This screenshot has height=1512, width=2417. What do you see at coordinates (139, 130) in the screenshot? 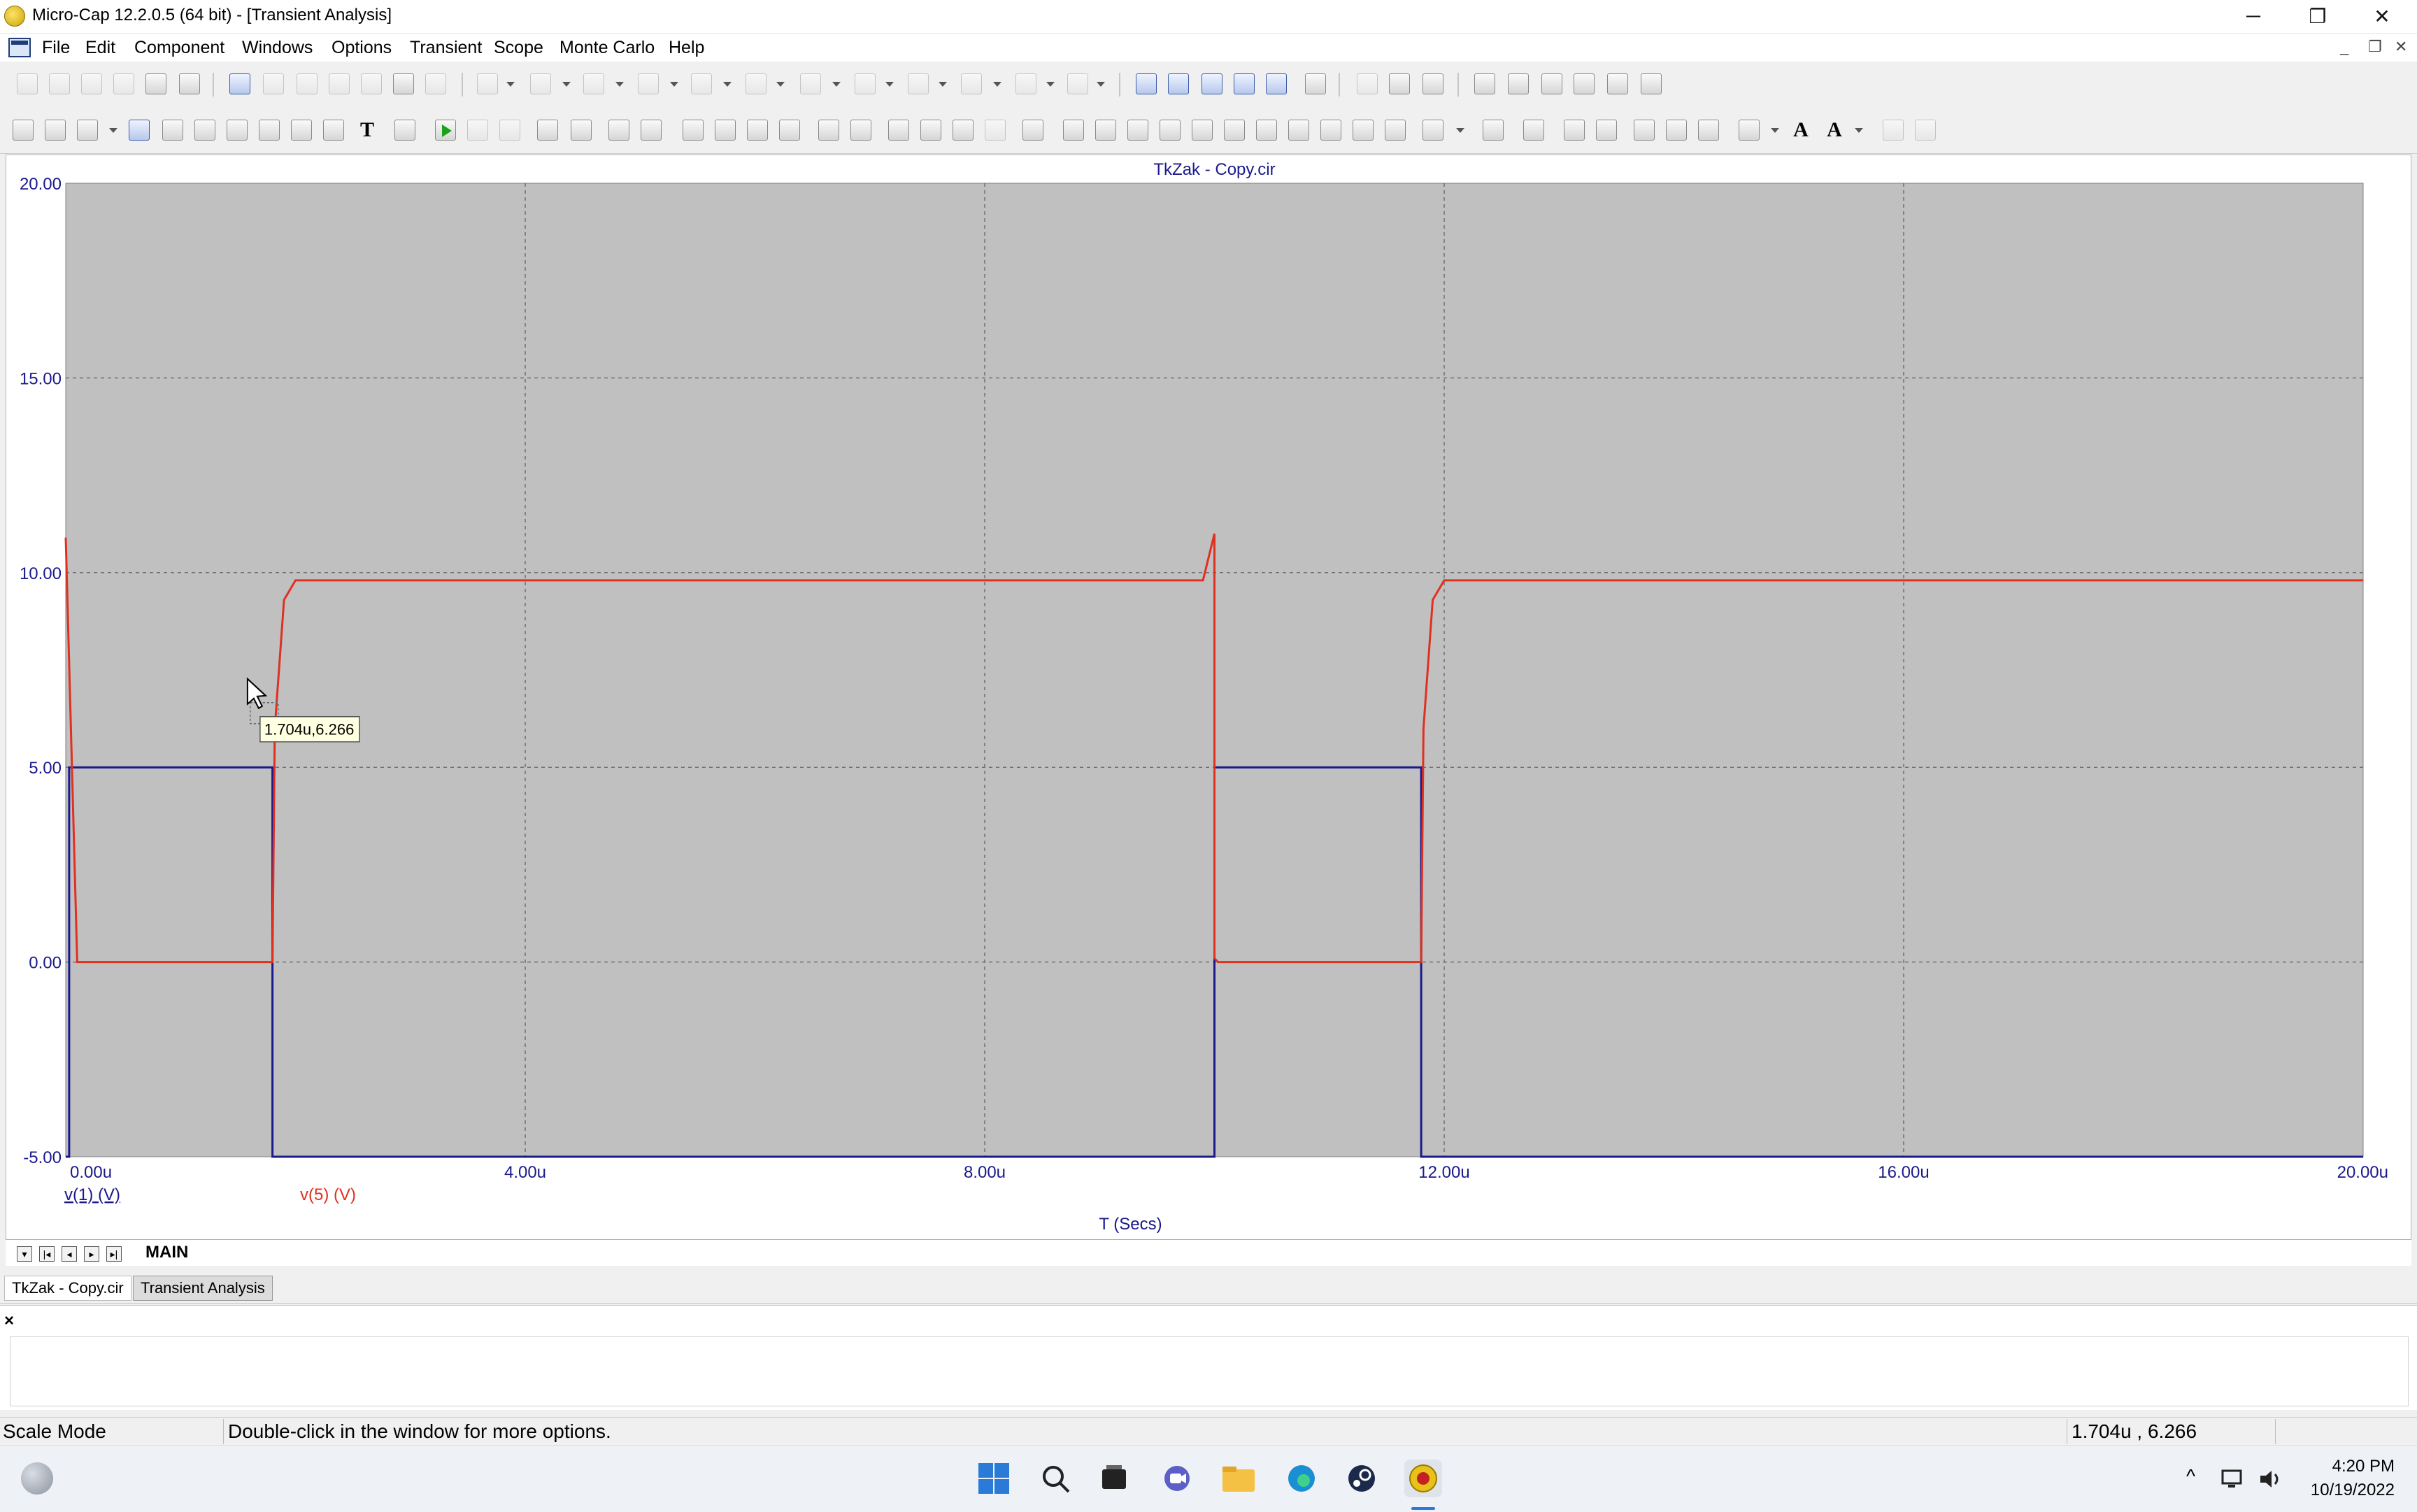
I see `scale-mode-icon` at bounding box center [139, 130].